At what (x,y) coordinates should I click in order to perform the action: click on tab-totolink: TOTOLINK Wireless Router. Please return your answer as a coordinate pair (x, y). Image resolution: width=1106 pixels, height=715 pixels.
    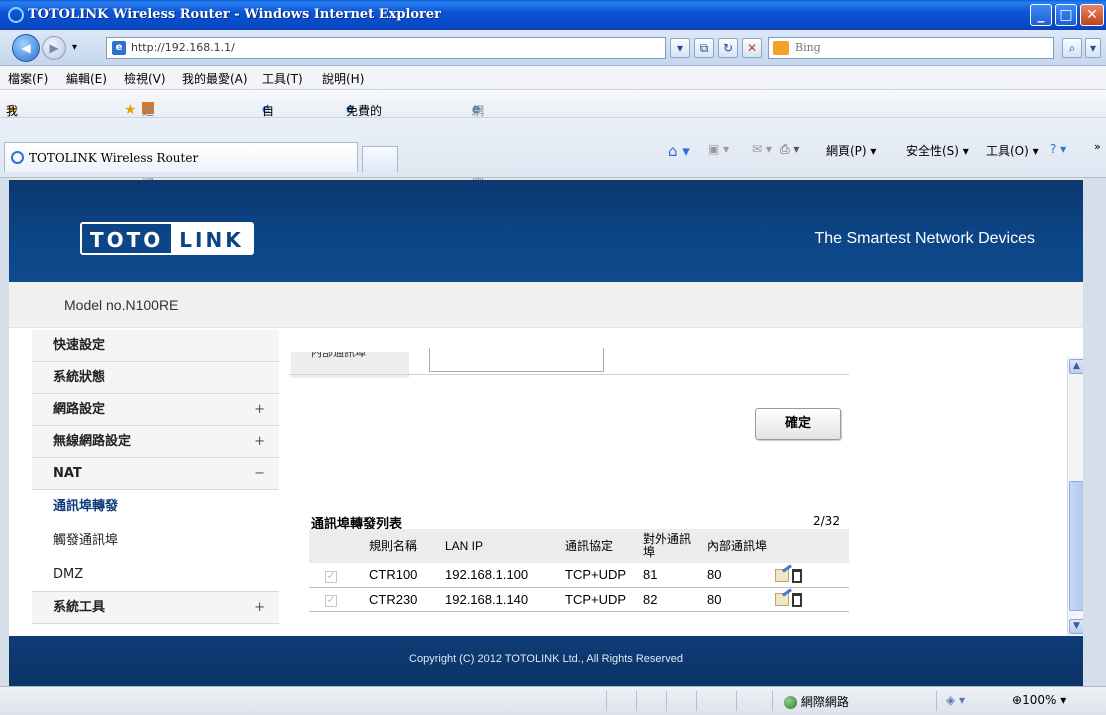
    Looking at the image, I should click on (181, 157).